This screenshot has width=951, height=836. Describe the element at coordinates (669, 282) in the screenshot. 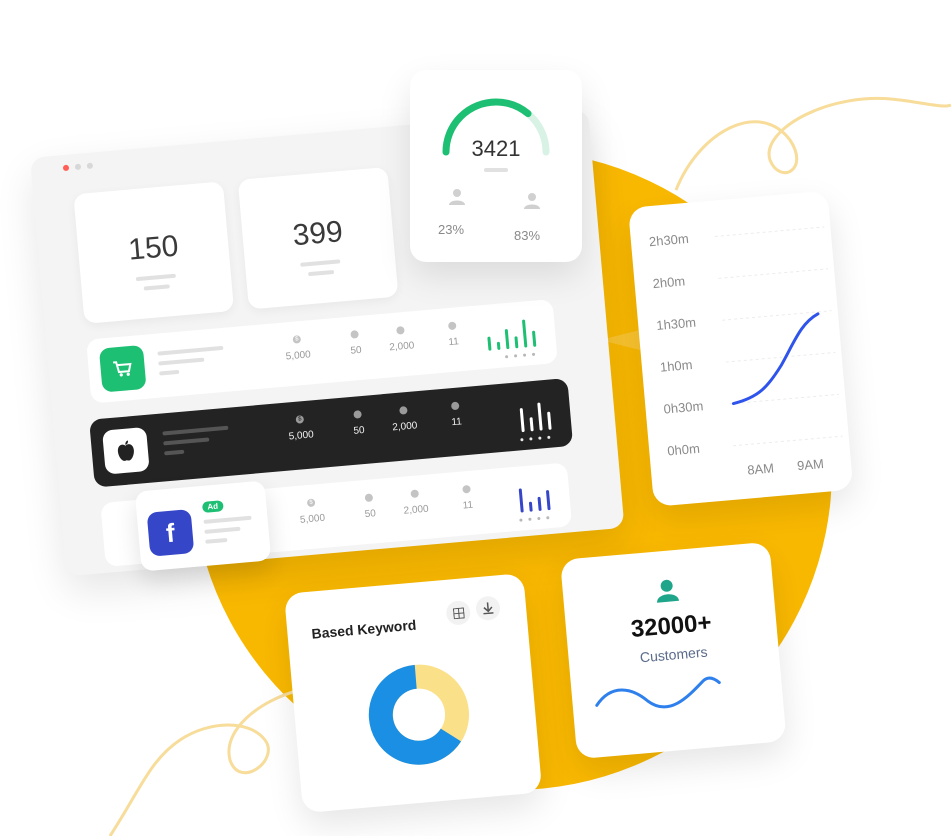

I see `y-axis-label: 2h0m` at that location.